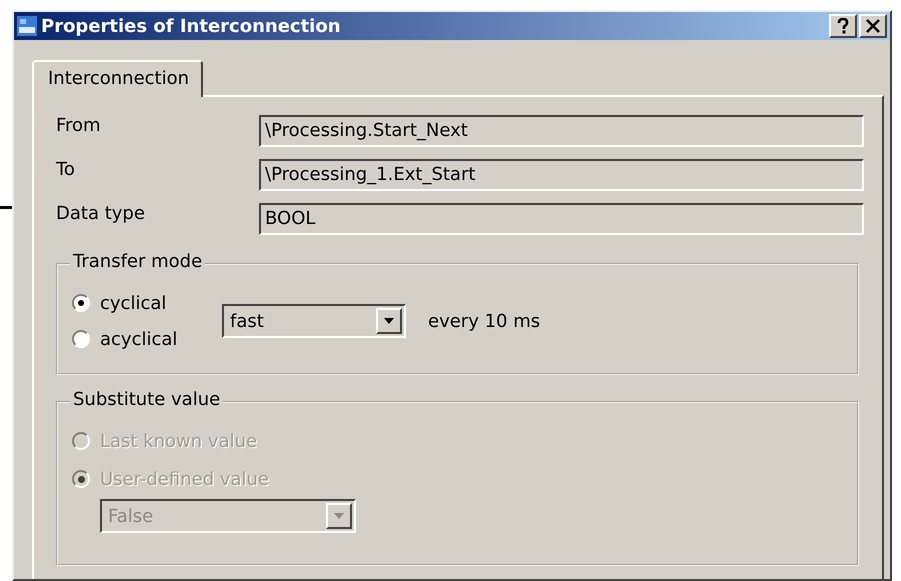 Image resolution: width=901 pixels, height=581 pixels. What do you see at coordinates (133, 303) in the screenshot?
I see `radio-label: cyclical` at bounding box center [133, 303].